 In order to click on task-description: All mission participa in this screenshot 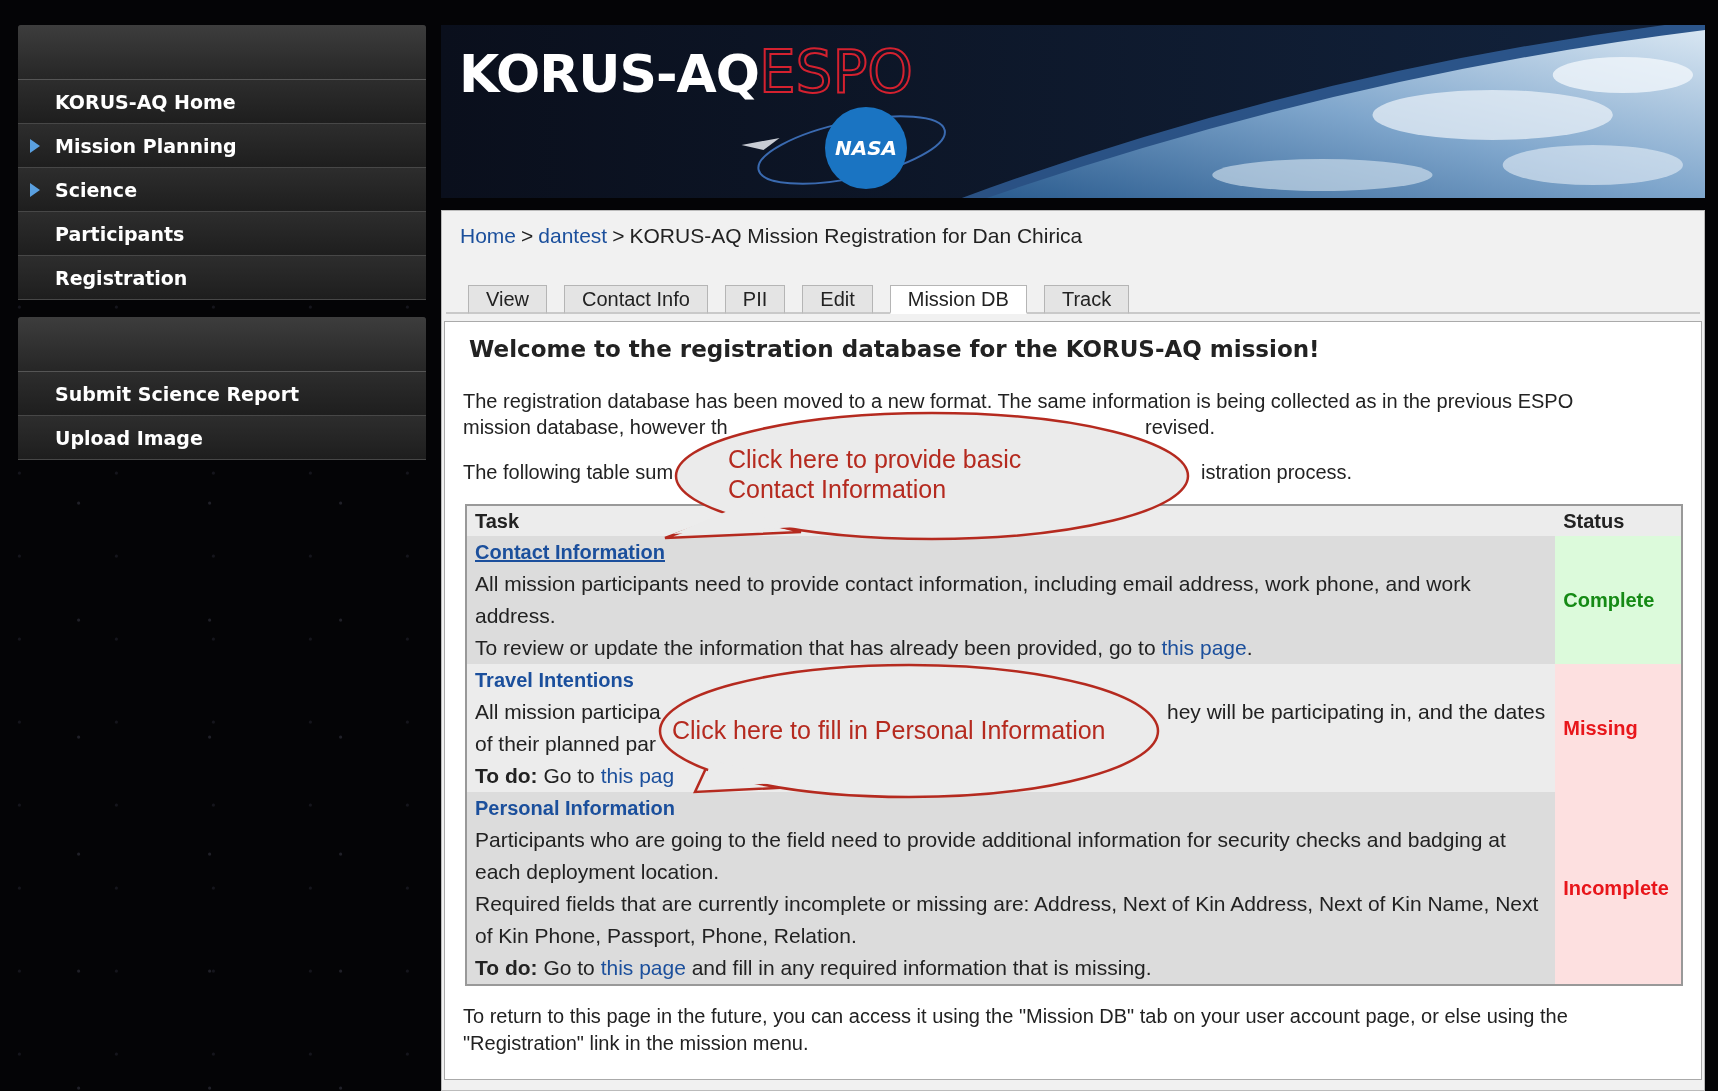, I will do `click(568, 712)`.